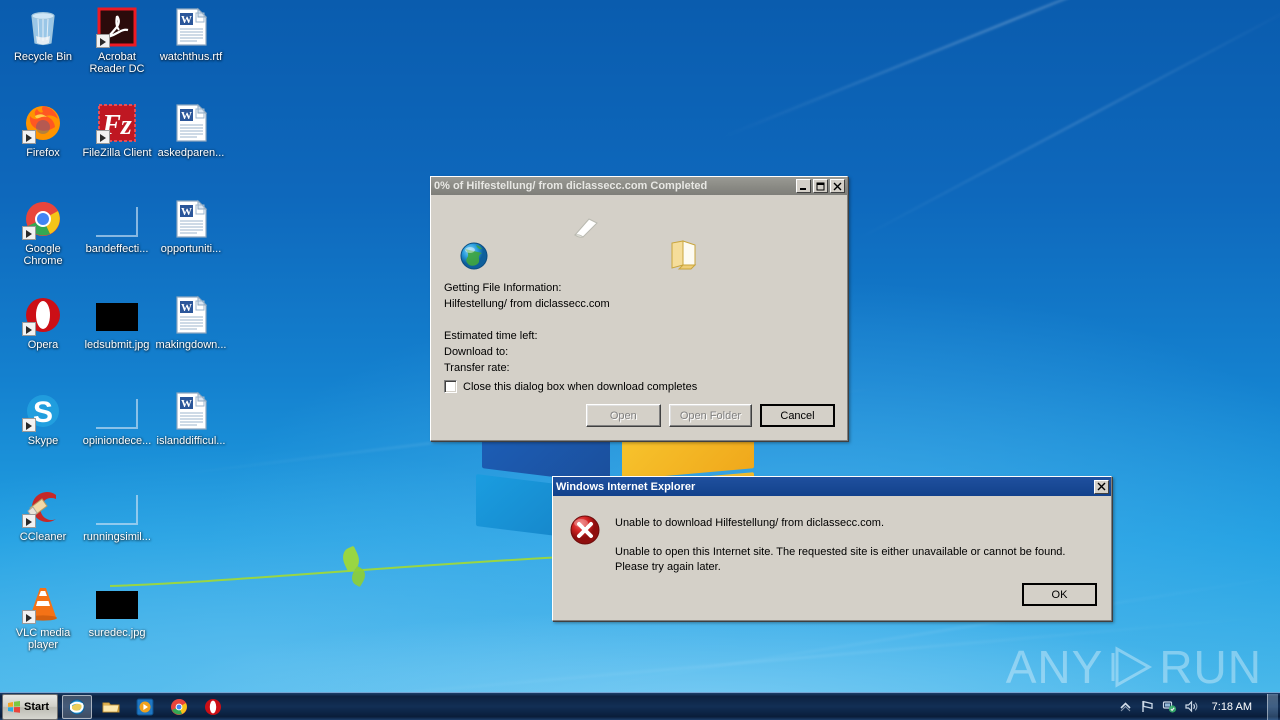  Describe the element at coordinates (623, 415) in the screenshot. I see `open-button: Open` at that location.